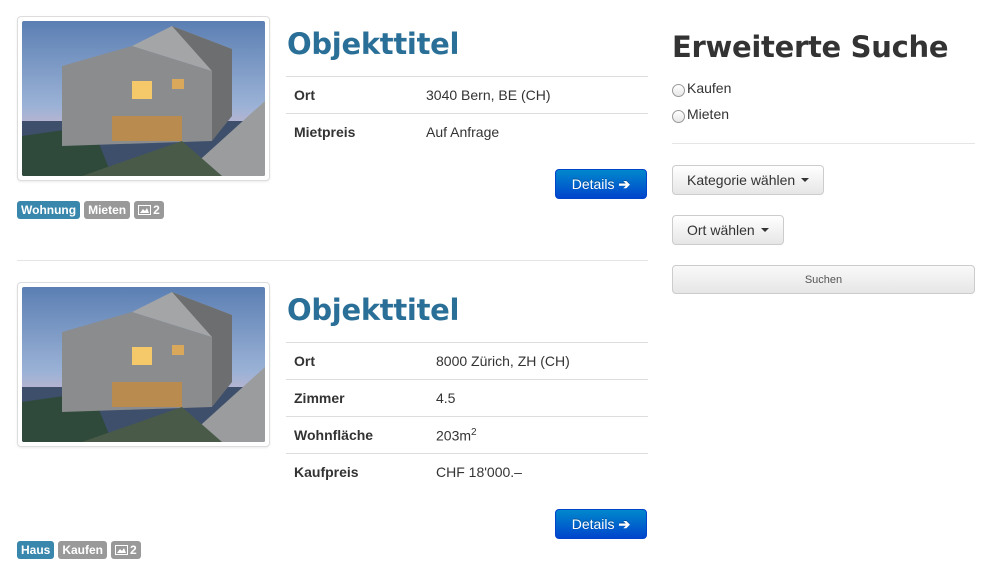  I want to click on property-value: 4.5, so click(538, 398).